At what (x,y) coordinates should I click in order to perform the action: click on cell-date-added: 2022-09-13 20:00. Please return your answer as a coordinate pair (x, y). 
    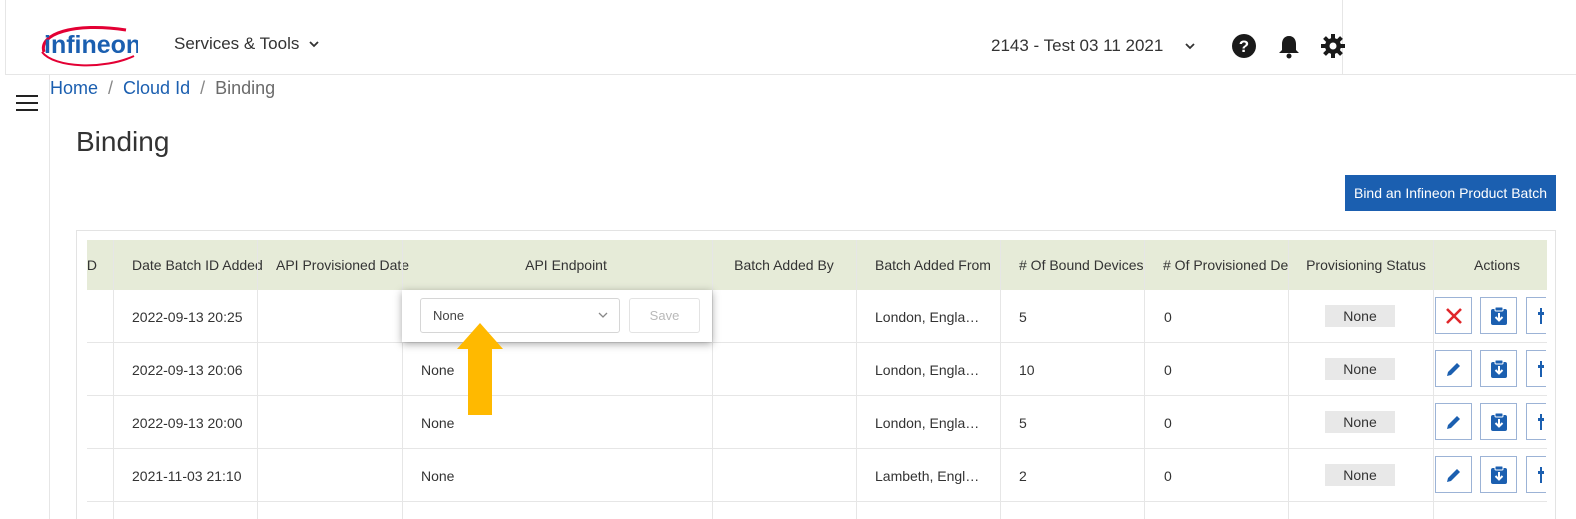
    Looking at the image, I should click on (187, 423).